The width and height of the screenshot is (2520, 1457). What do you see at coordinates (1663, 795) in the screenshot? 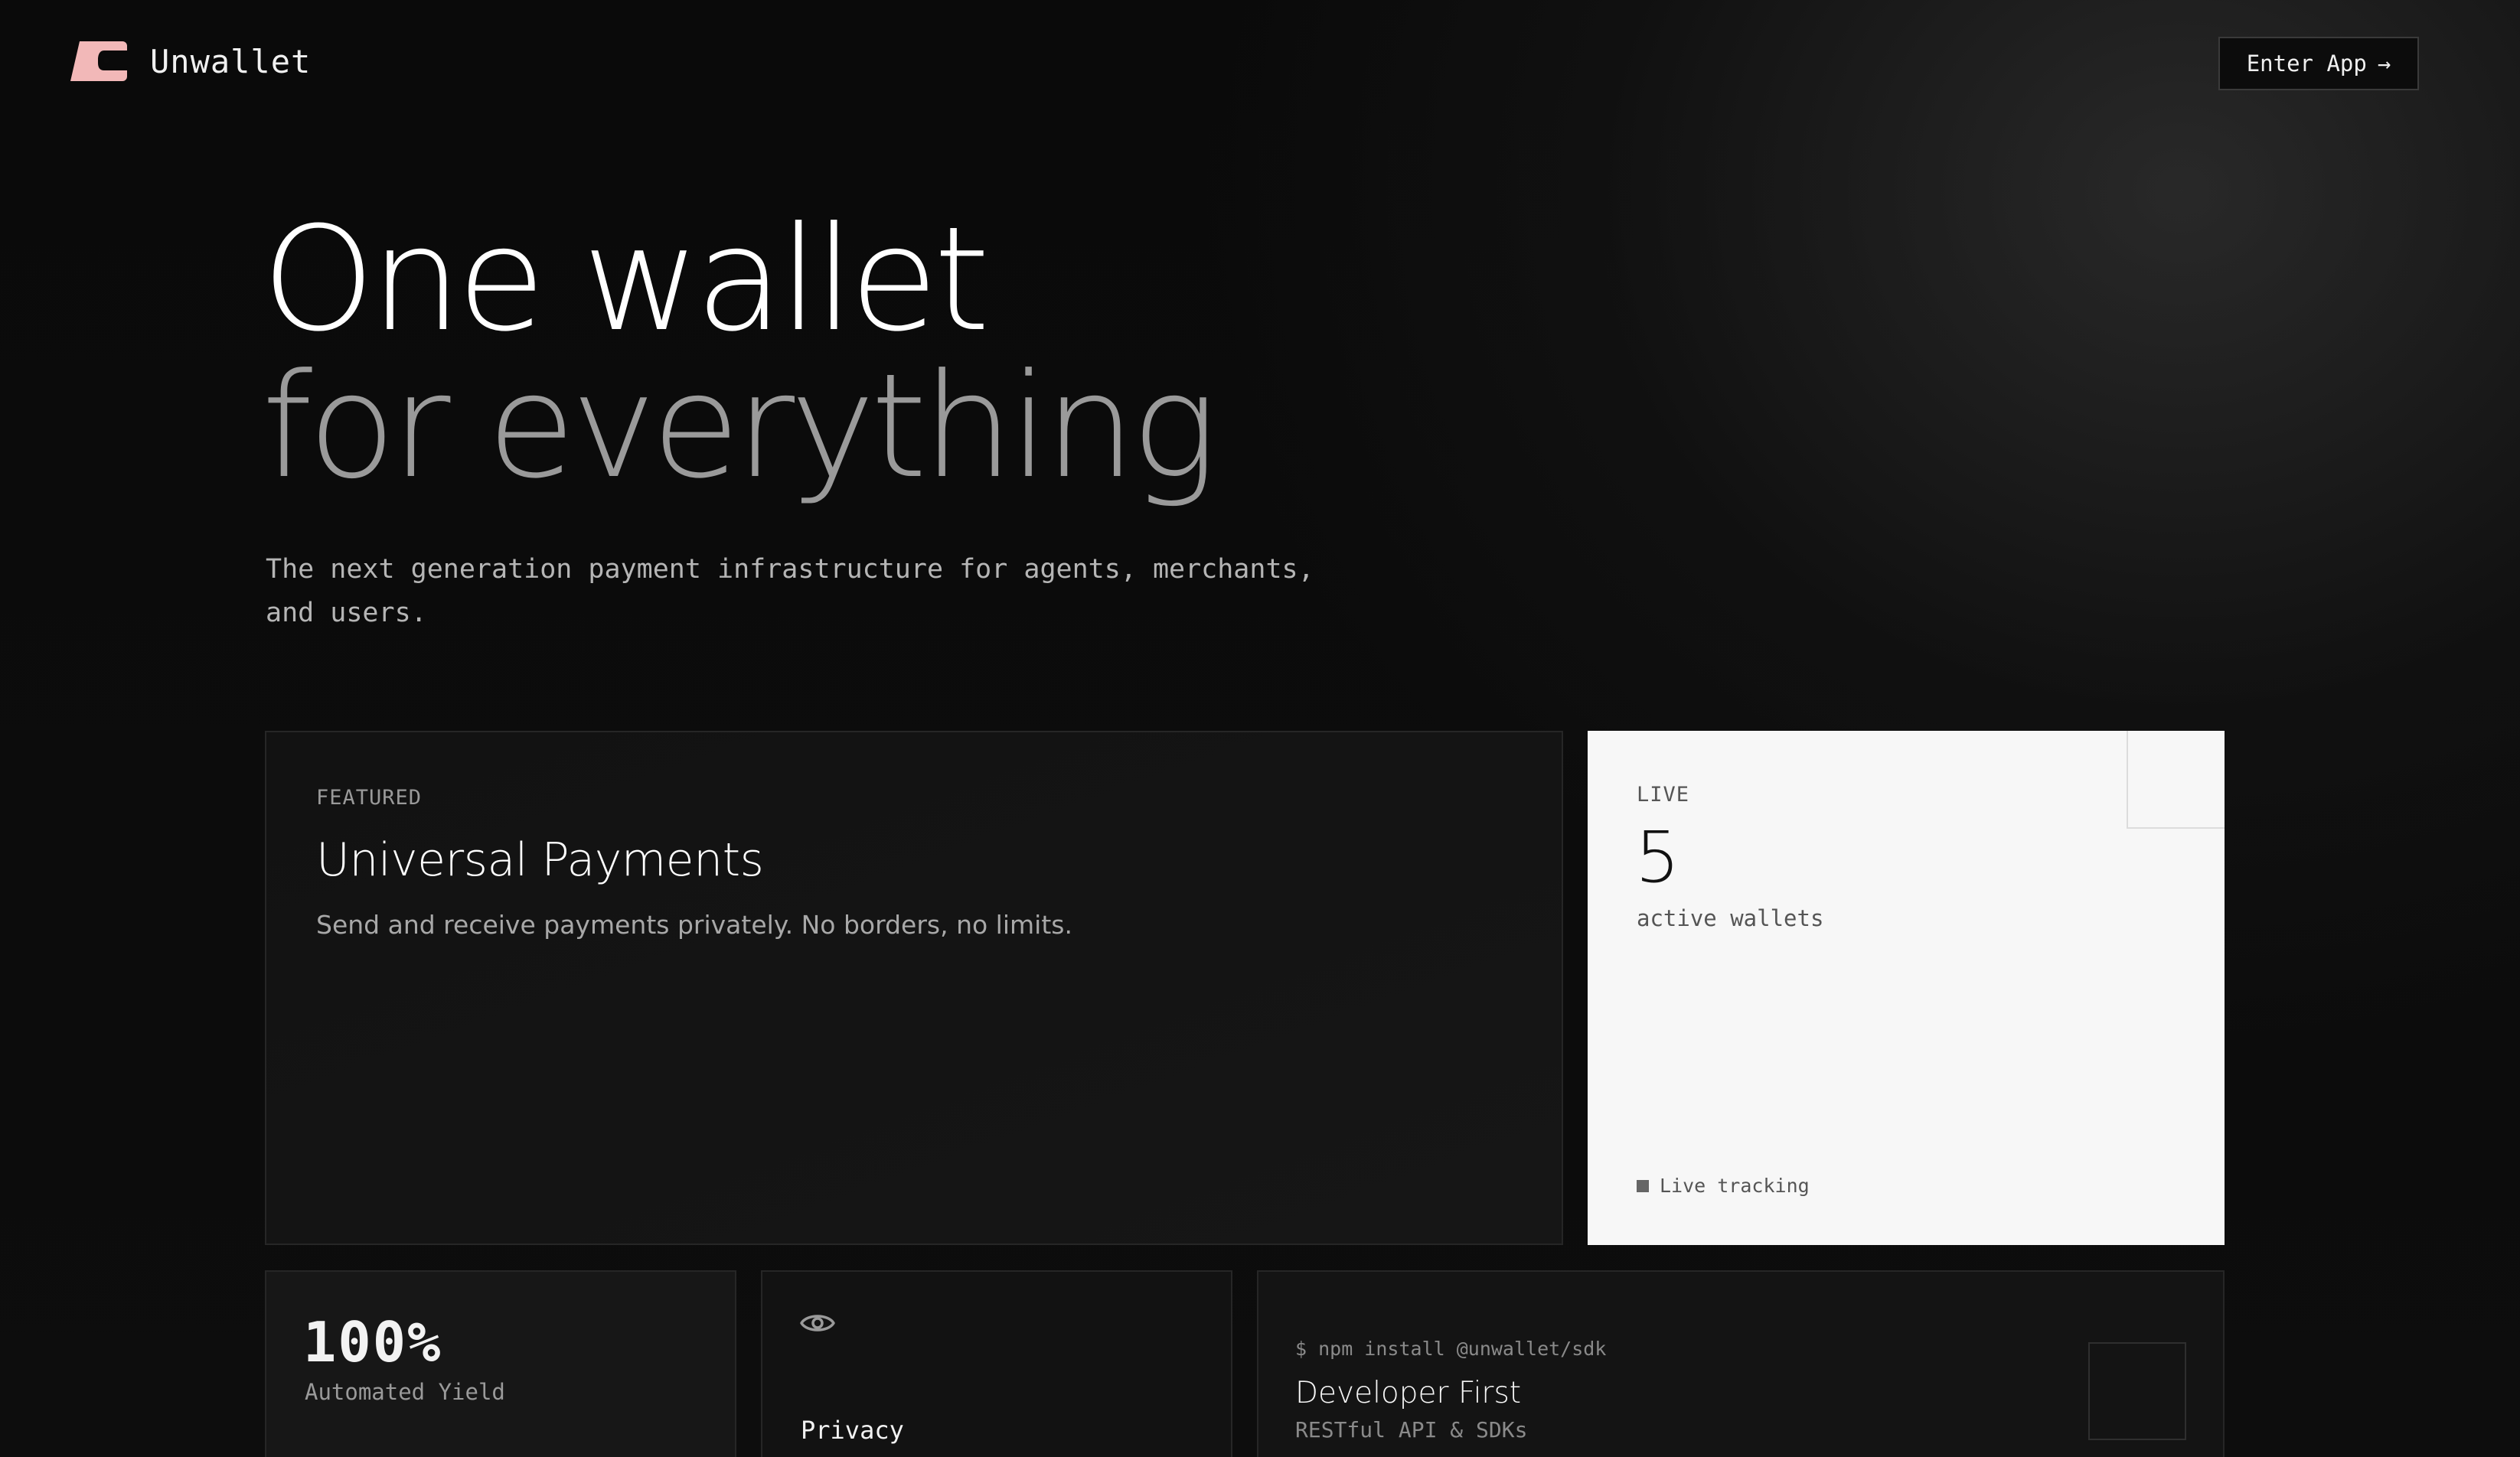
I see `live-label: LIVE` at bounding box center [1663, 795].